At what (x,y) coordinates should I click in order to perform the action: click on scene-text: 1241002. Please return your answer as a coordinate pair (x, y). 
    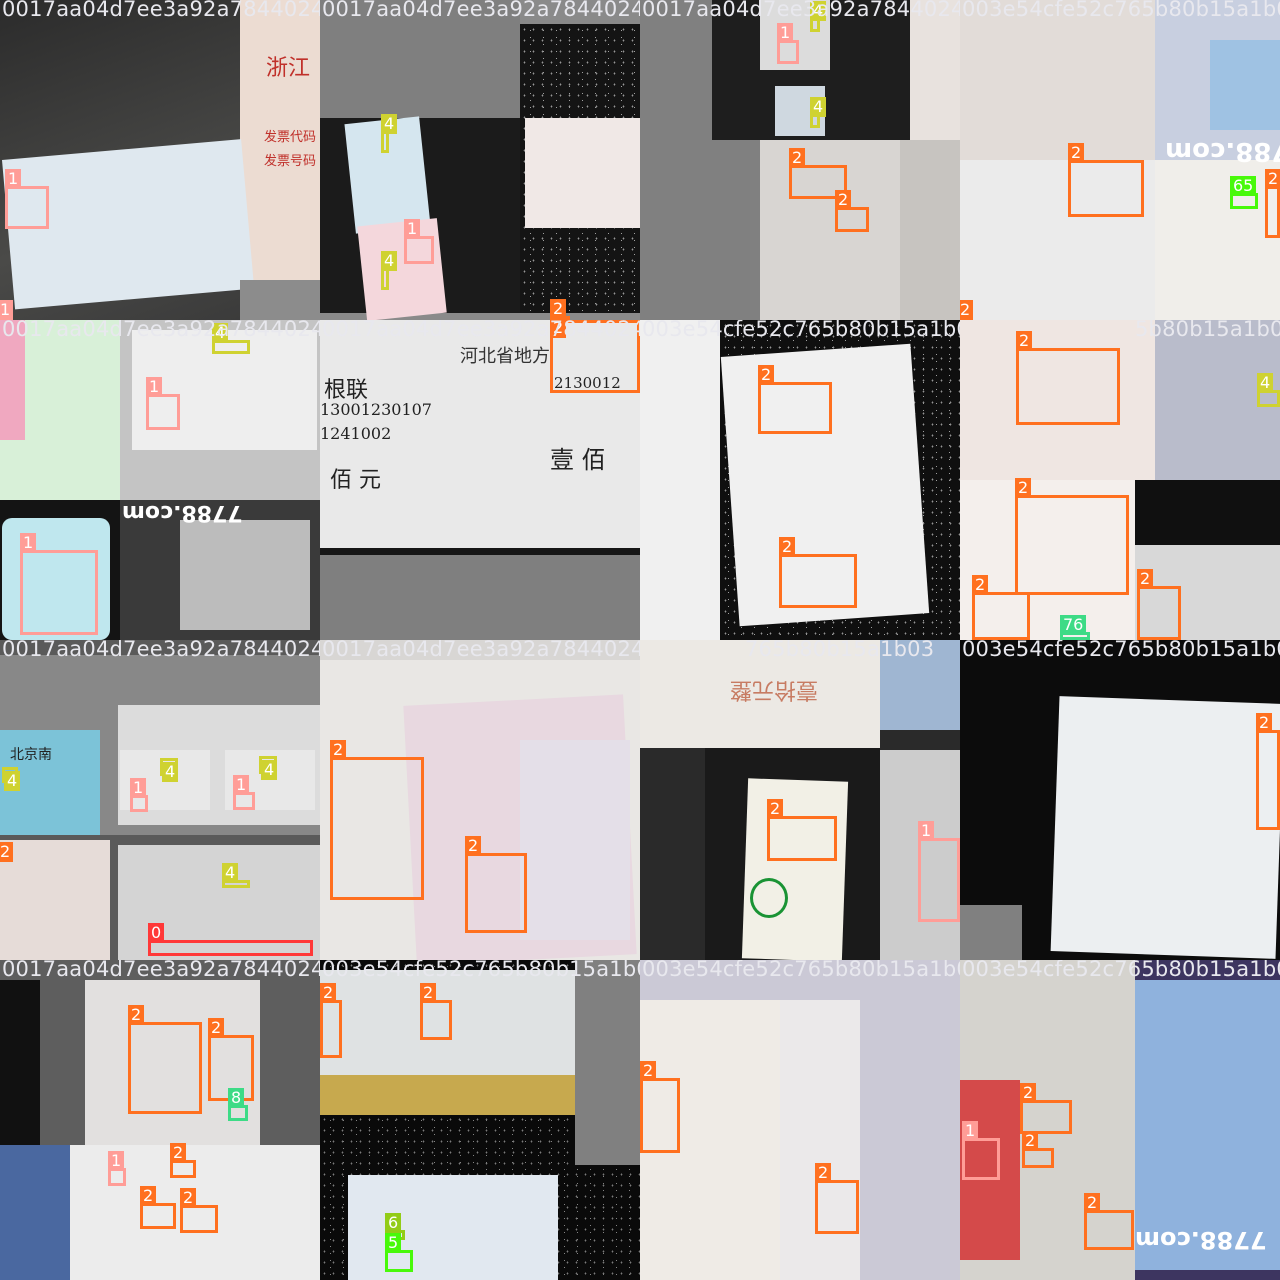
    Looking at the image, I should click on (356, 433).